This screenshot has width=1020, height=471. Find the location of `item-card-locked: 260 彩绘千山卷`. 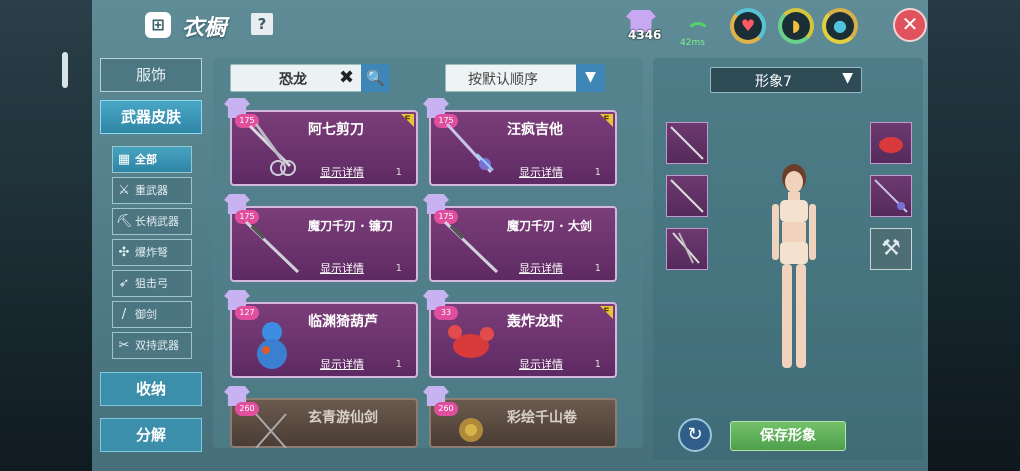

item-card-locked: 260 彩绘千山卷 is located at coordinates (520, 417).